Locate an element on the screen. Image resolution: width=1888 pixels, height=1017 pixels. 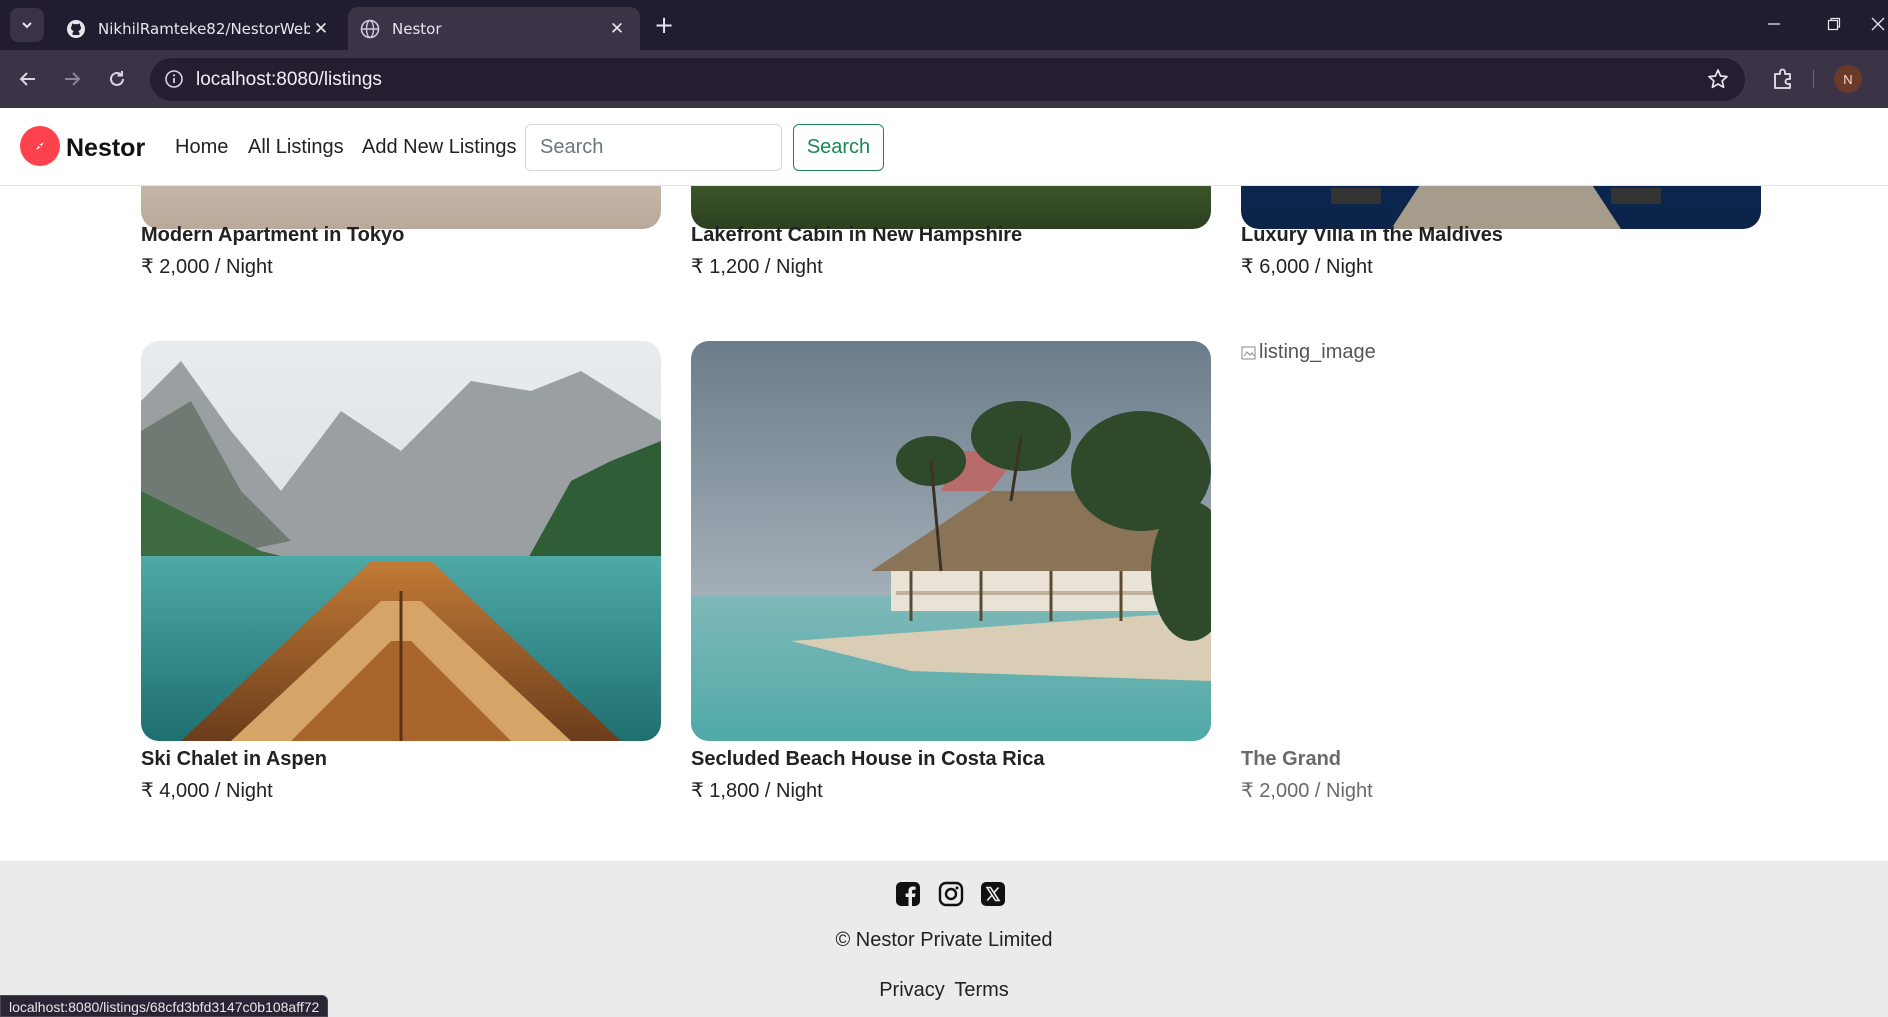
listing-price: ₹ 4,000 / Night is located at coordinates (207, 791).